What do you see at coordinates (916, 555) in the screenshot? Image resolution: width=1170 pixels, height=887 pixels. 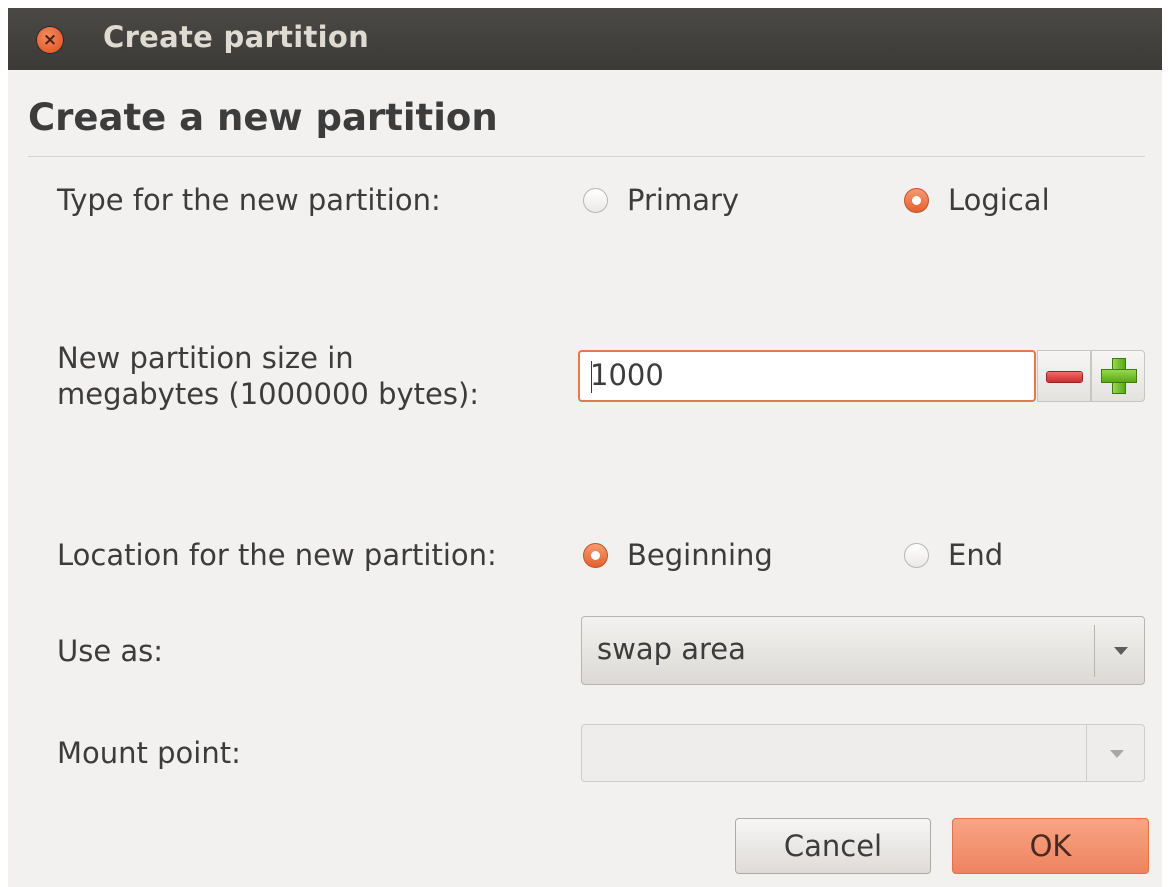 I see `radio-end-indicator` at bounding box center [916, 555].